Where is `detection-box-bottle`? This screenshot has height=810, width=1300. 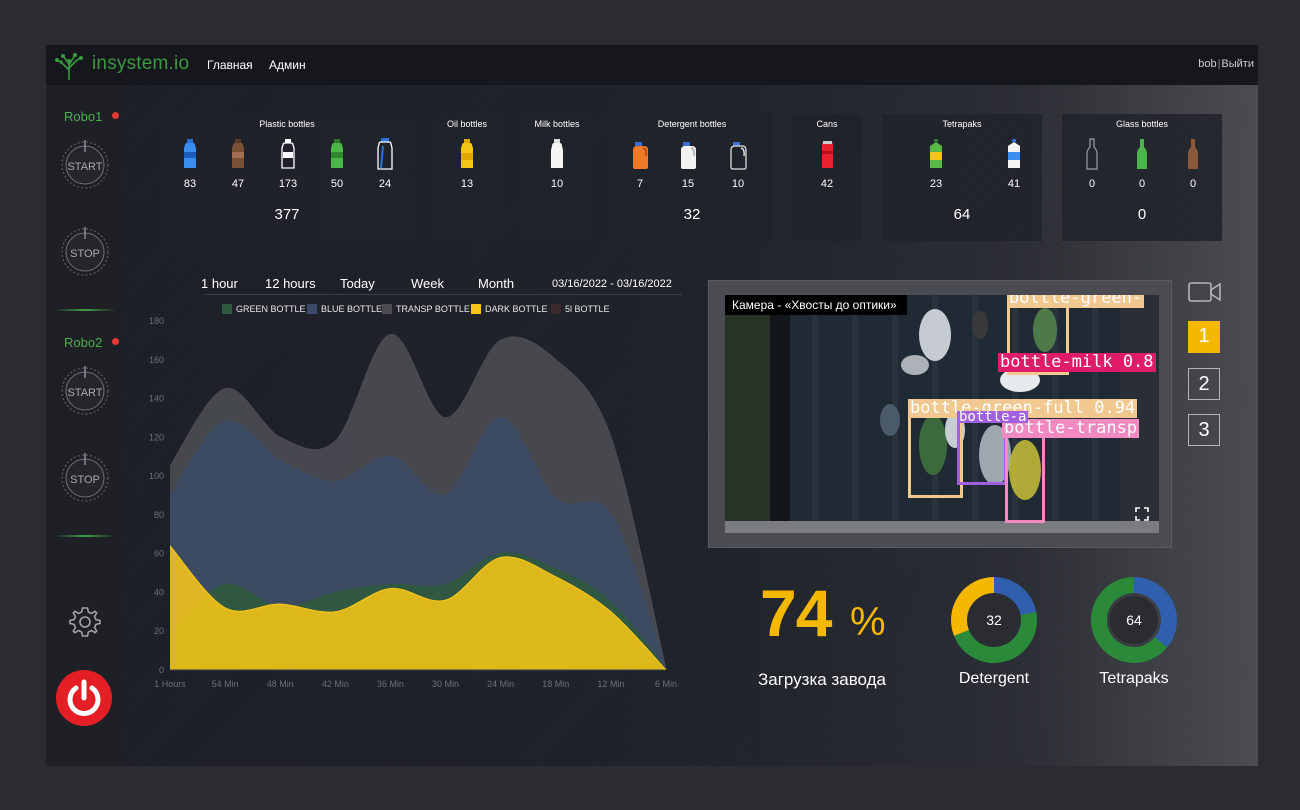
detection-box-bottle is located at coordinates (982, 450).